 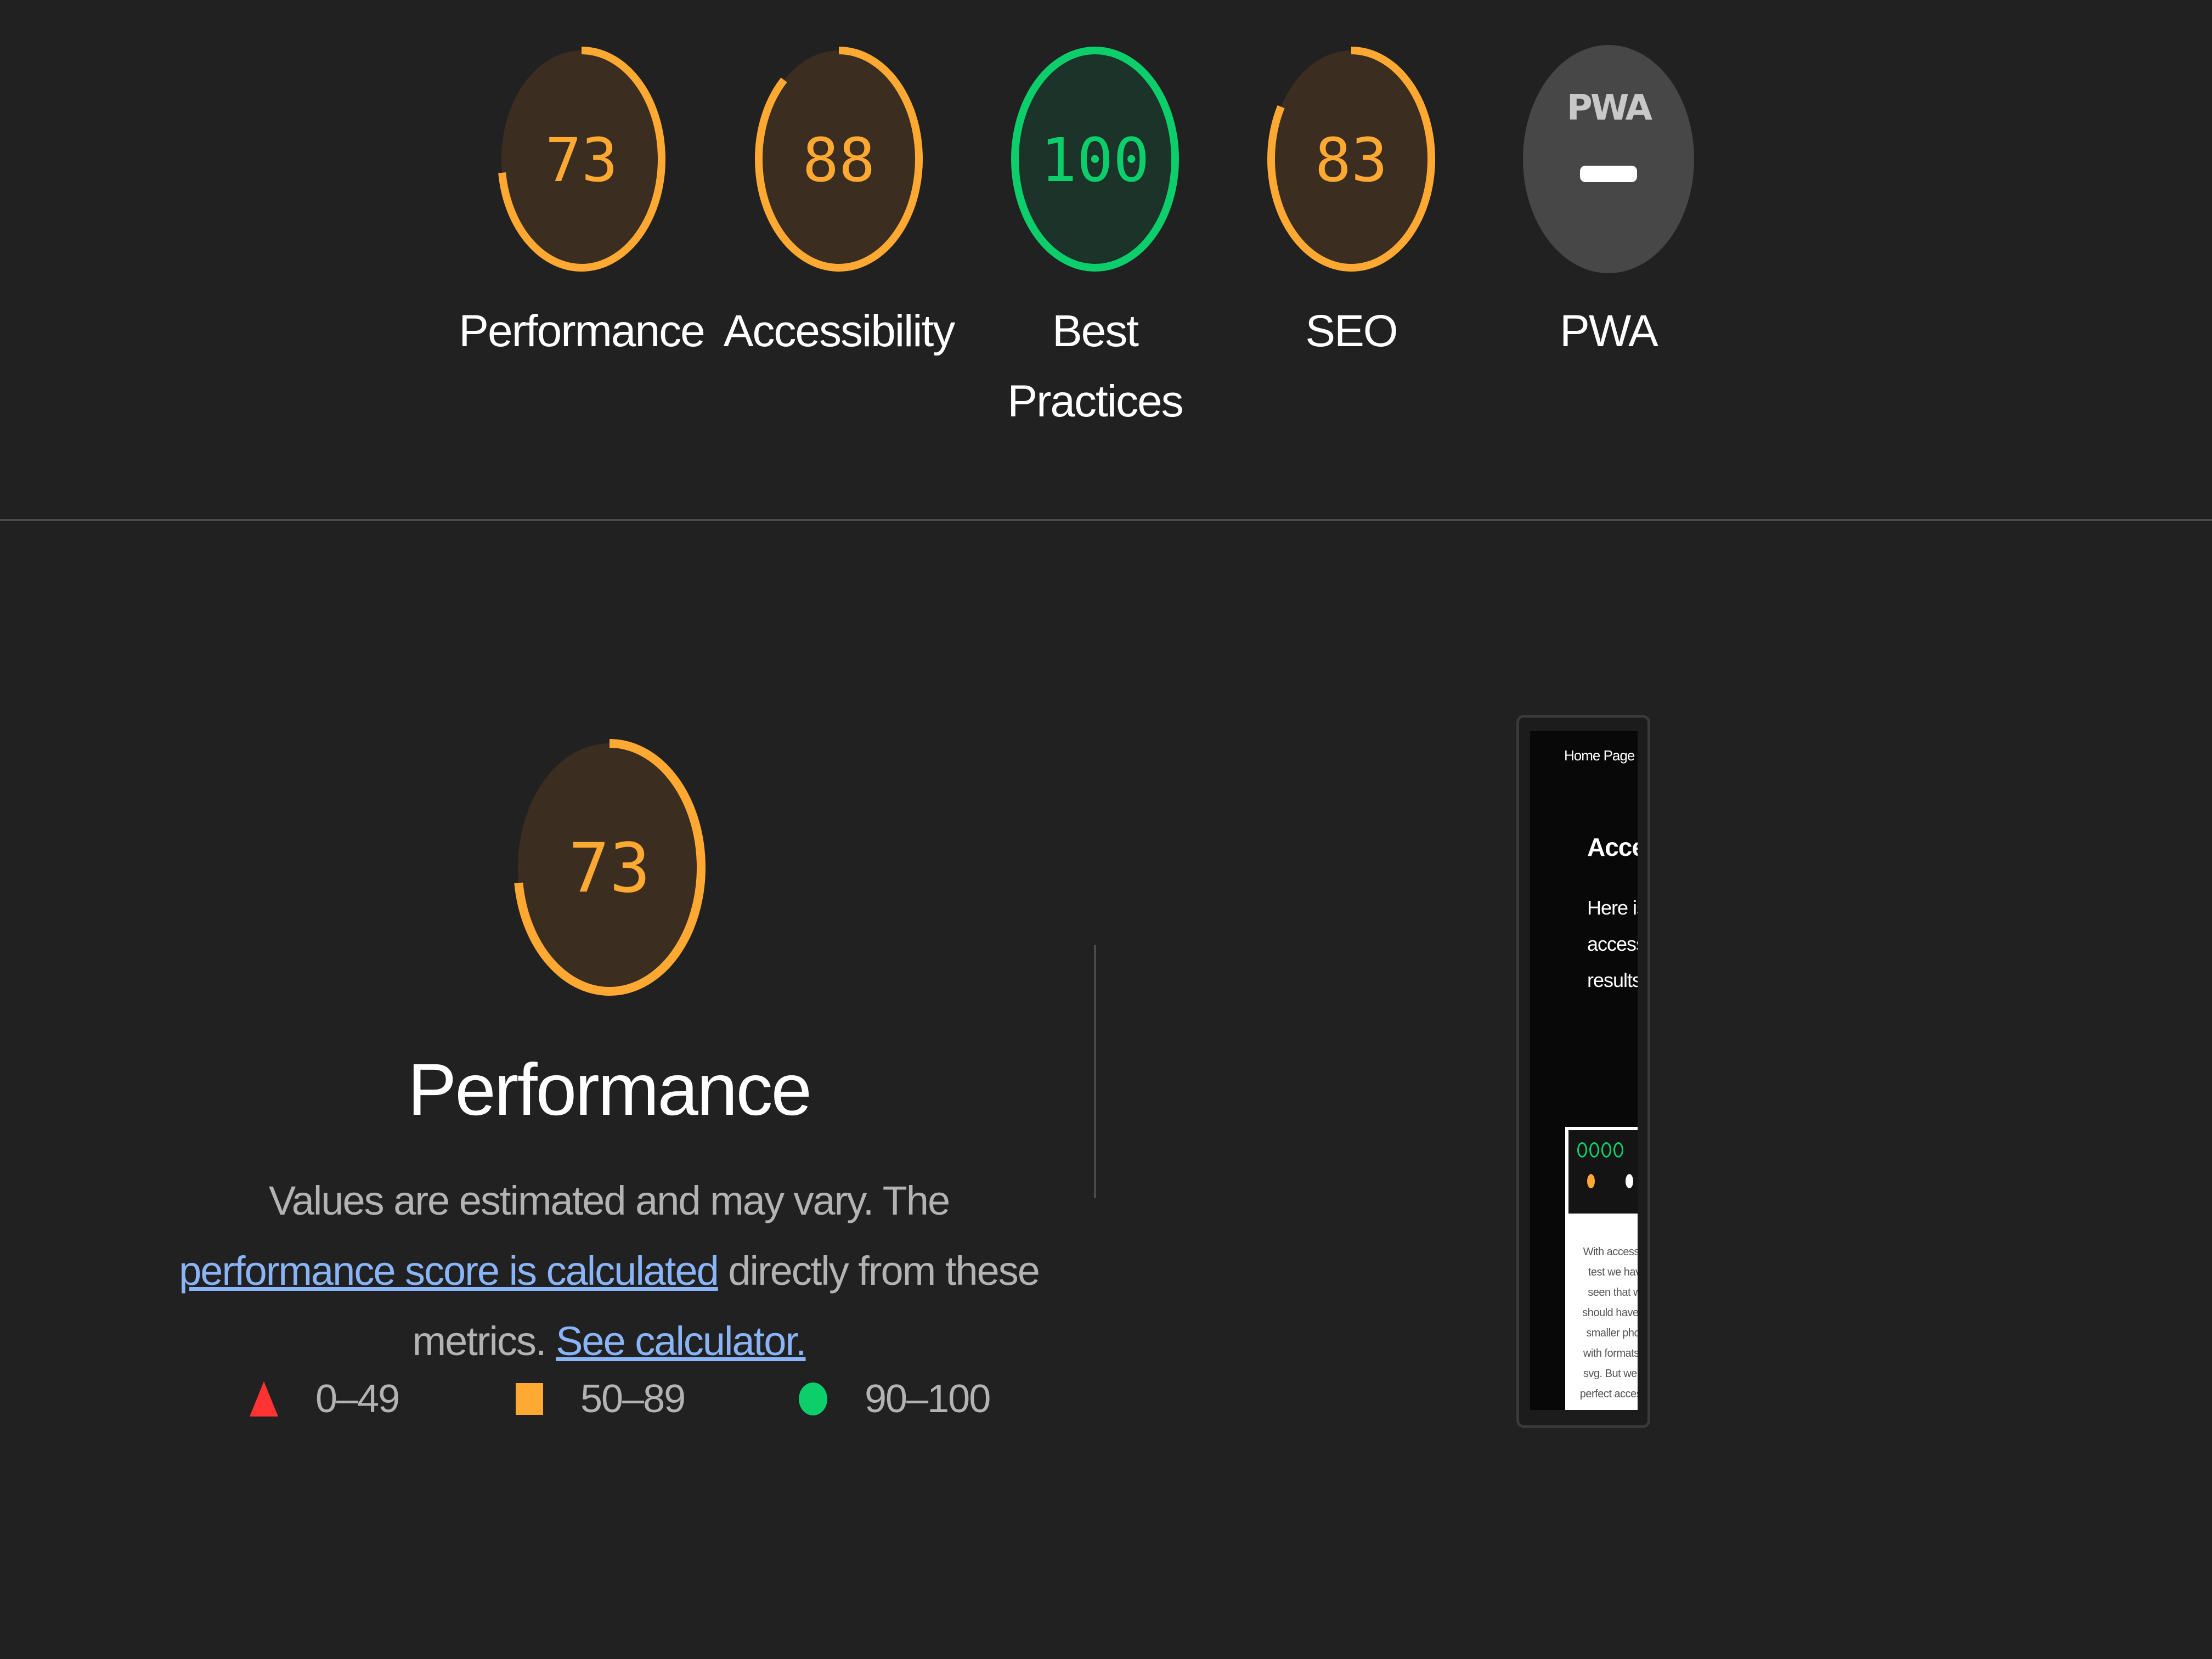 What do you see at coordinates (1609, 174) in the screenshot?
I see `pwa-not-applicable-dash-icon` at bounding box center [1609, 174].